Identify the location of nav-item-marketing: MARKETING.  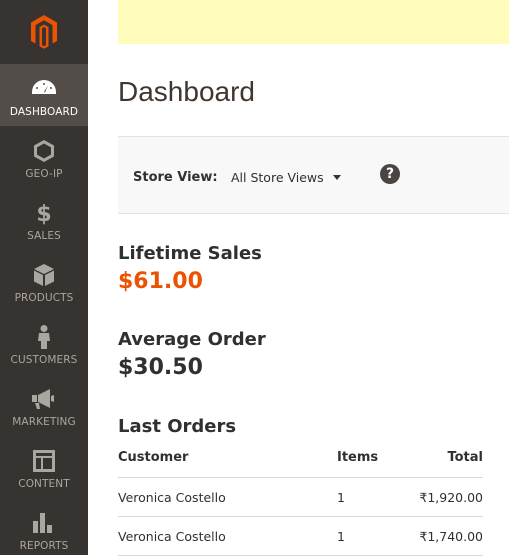
(44, 405).